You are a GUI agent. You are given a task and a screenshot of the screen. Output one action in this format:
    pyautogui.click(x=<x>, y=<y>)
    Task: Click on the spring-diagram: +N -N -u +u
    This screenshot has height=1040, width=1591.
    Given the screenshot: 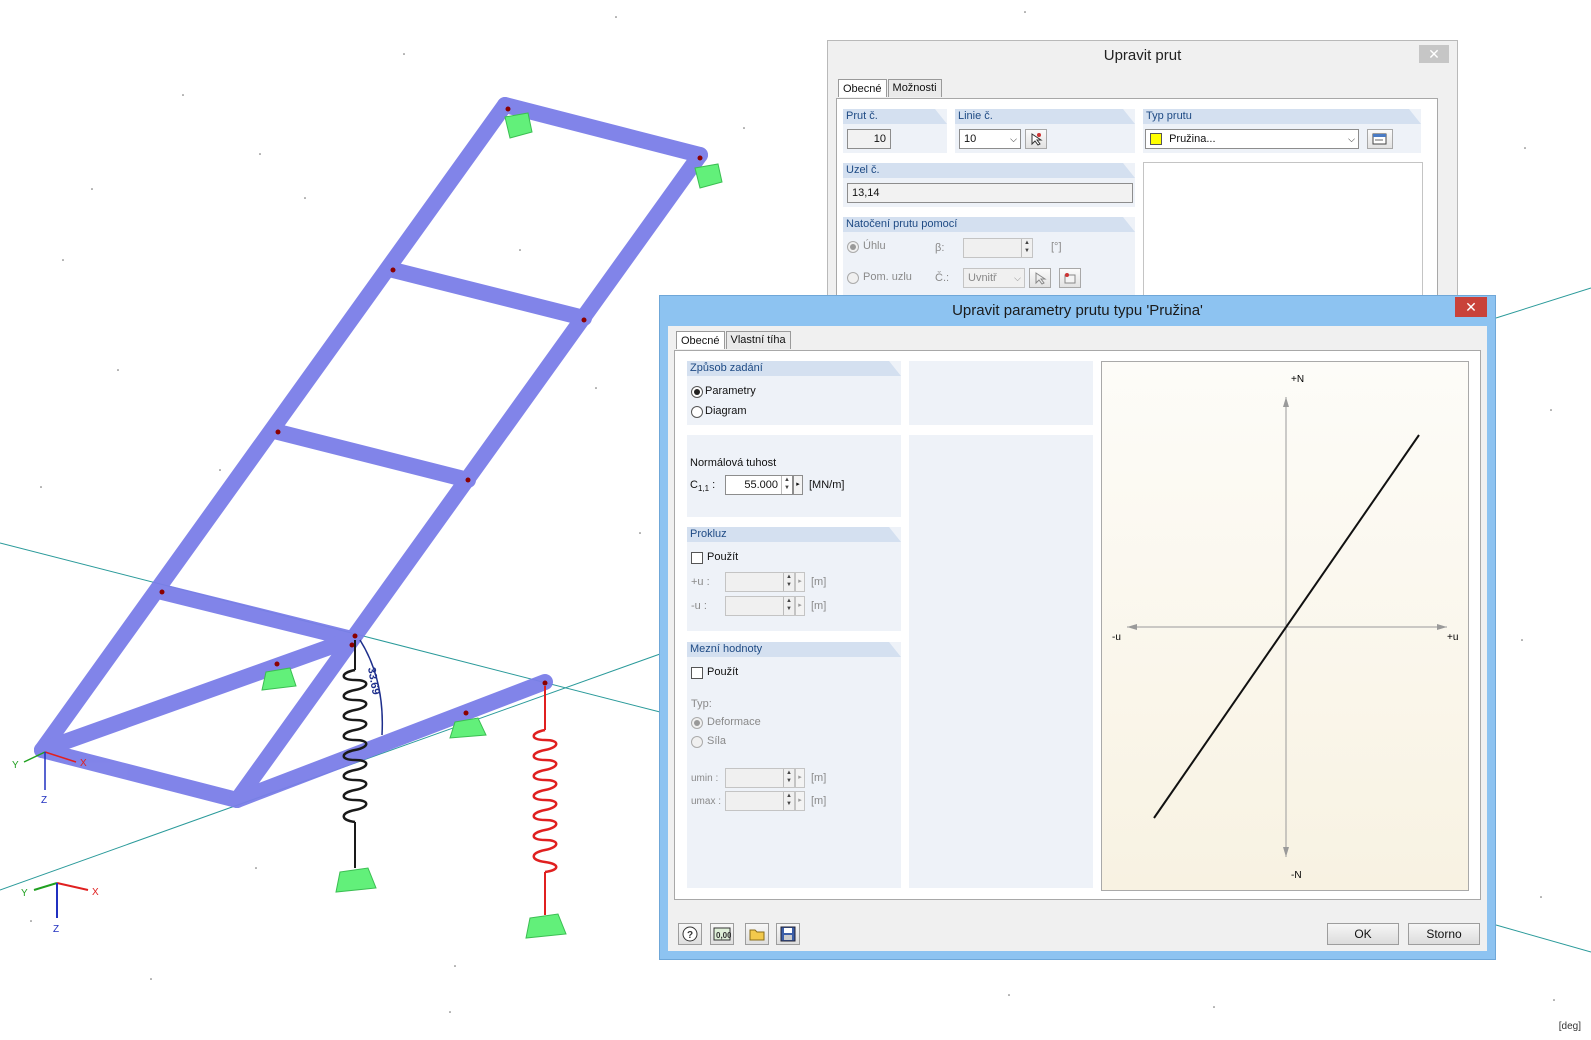 What is the action you would take?
    pyautogui.click(x=1285, y=626)
    